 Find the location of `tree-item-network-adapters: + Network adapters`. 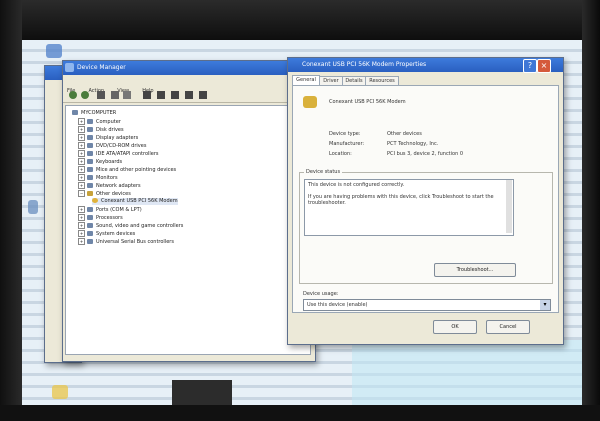

tree-item-network-adapters: + Network adapters is located at coordinates (109, 185).